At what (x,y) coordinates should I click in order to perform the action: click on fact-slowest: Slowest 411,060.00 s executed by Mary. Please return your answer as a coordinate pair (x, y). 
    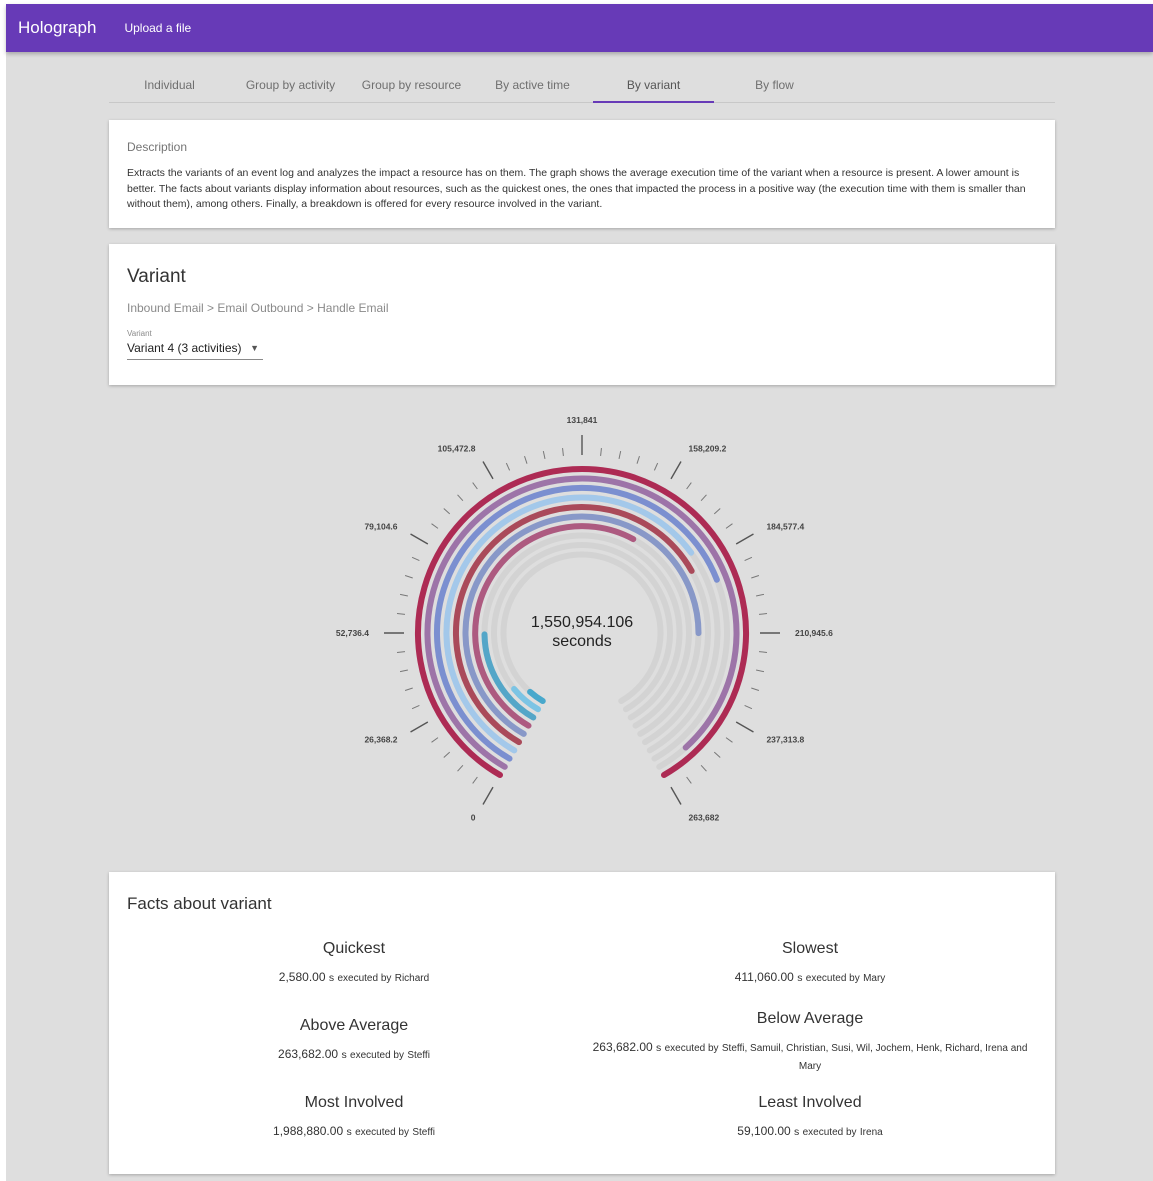
    Looking at the image, I should click on (810, 963).